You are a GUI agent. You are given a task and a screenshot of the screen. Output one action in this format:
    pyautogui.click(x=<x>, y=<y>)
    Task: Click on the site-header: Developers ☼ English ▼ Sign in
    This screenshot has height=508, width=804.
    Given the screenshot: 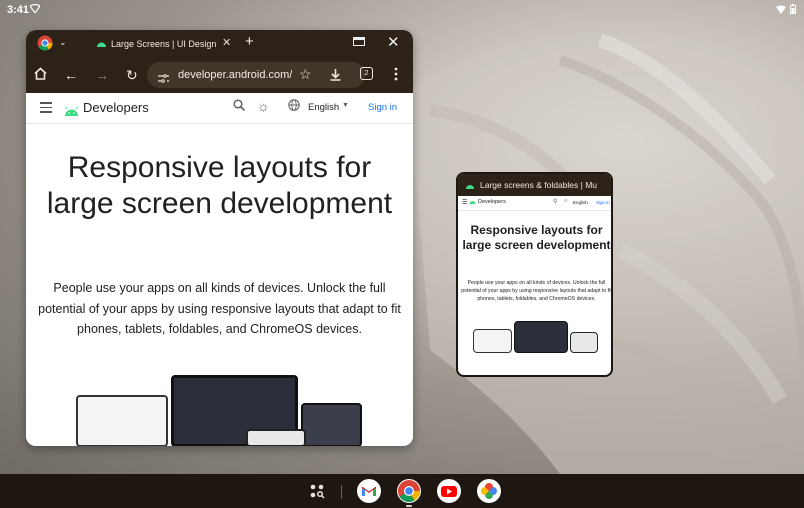 What is the action you would take?
    pyautogui.click(x=219, y=108)
    